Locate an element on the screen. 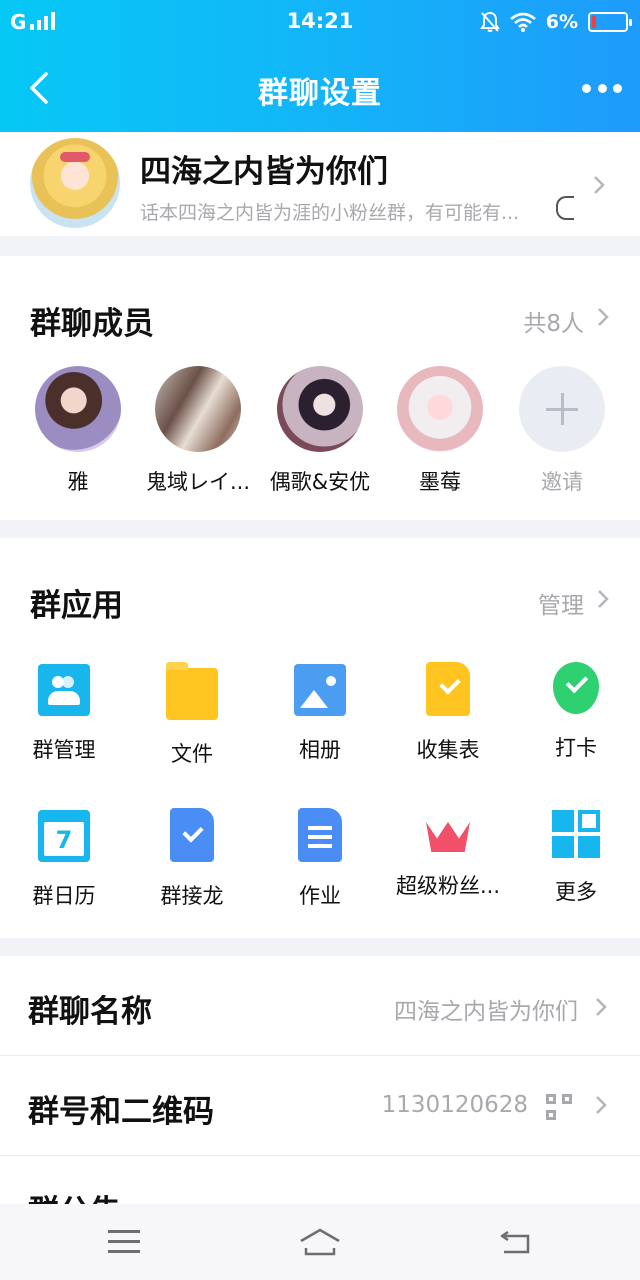  app-label: 群日历 is located at coordinates (64, 896).